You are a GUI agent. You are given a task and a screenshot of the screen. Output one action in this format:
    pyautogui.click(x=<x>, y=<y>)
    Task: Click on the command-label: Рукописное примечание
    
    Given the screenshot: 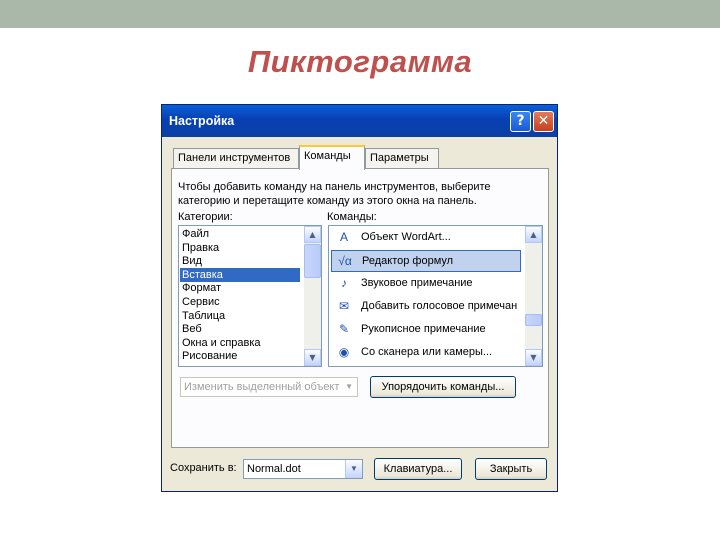 What is the action you would take?
    pyautogui.click(x=423, y=329)
    